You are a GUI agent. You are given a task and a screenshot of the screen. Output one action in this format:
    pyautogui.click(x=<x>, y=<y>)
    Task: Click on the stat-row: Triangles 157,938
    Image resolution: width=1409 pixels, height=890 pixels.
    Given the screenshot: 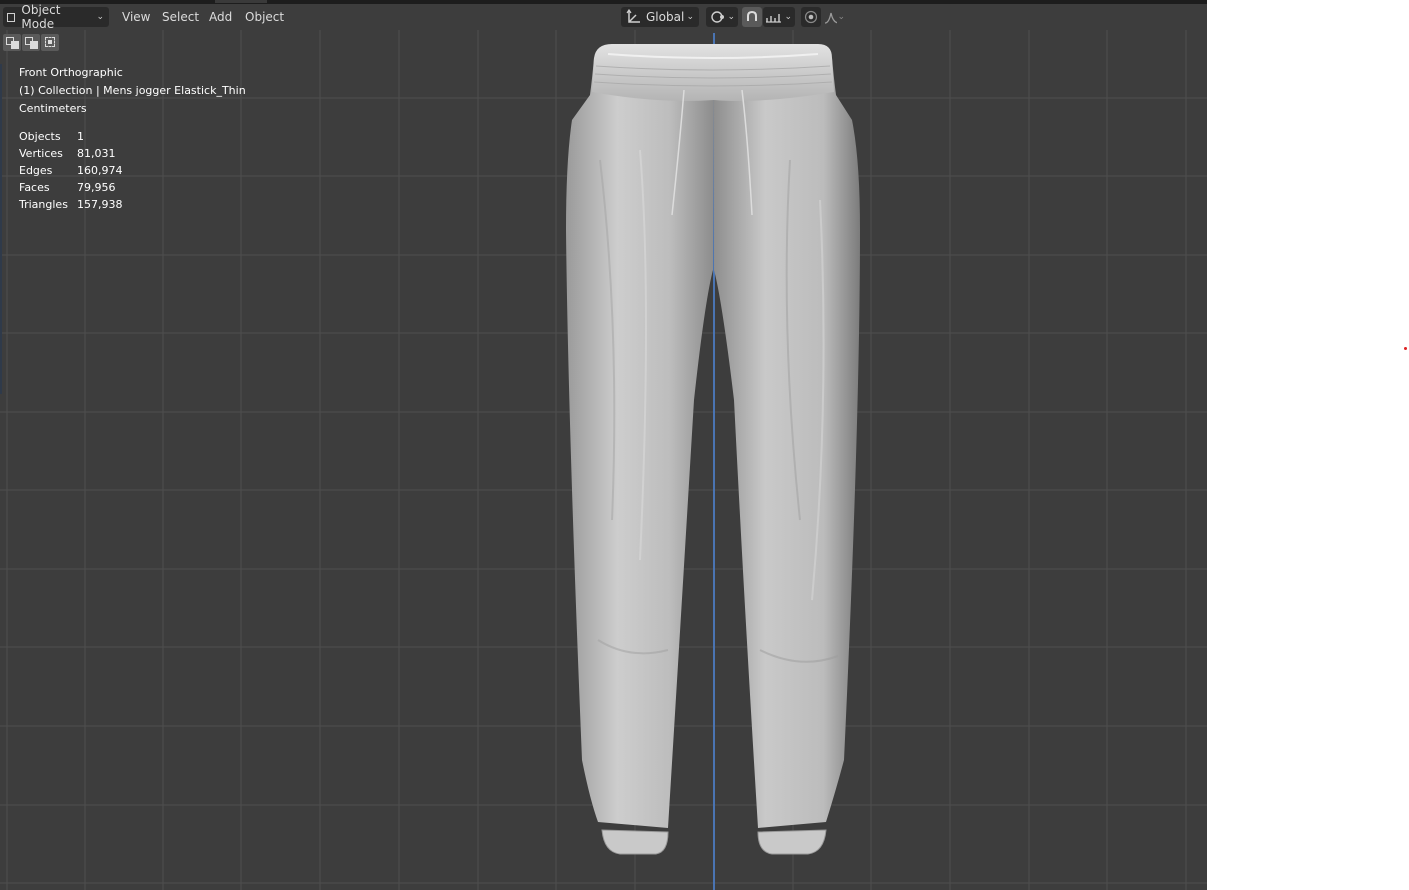 What is the action you would take?
    pyautogui.click(x=71, y=204)
    